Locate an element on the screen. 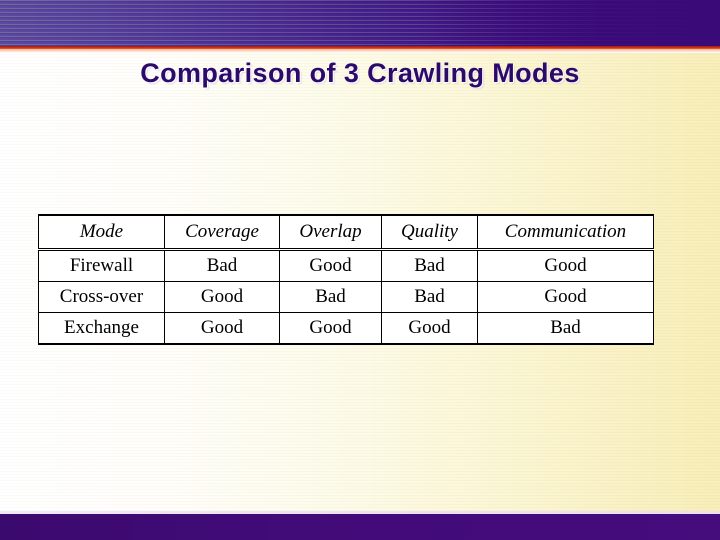 The image size is (720, 540). cell-overlap: Bad is located at coordinates (330, 297).